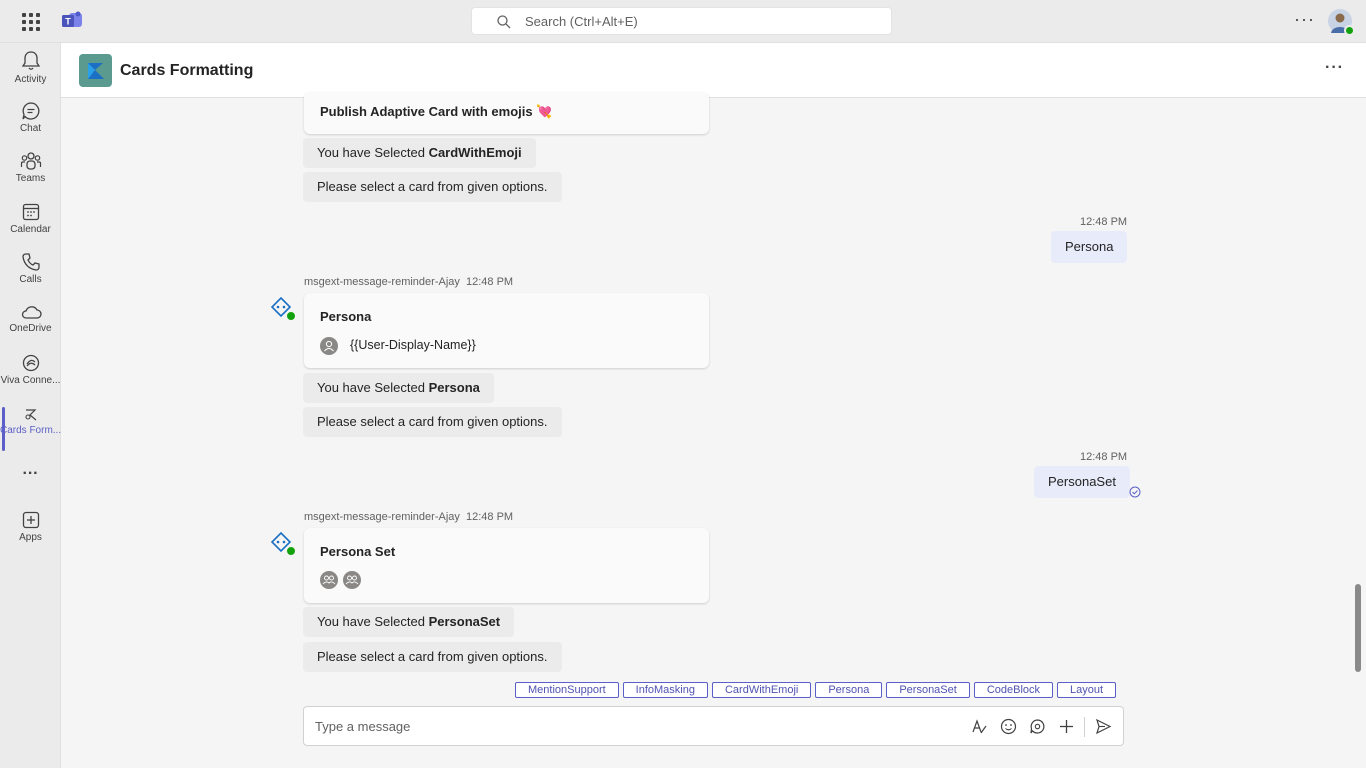 The image size is (1366, 768). What do you see at coordinates (30, 60) in the screenshot?
I see `bell-icon` at bounding box center [30, 60].